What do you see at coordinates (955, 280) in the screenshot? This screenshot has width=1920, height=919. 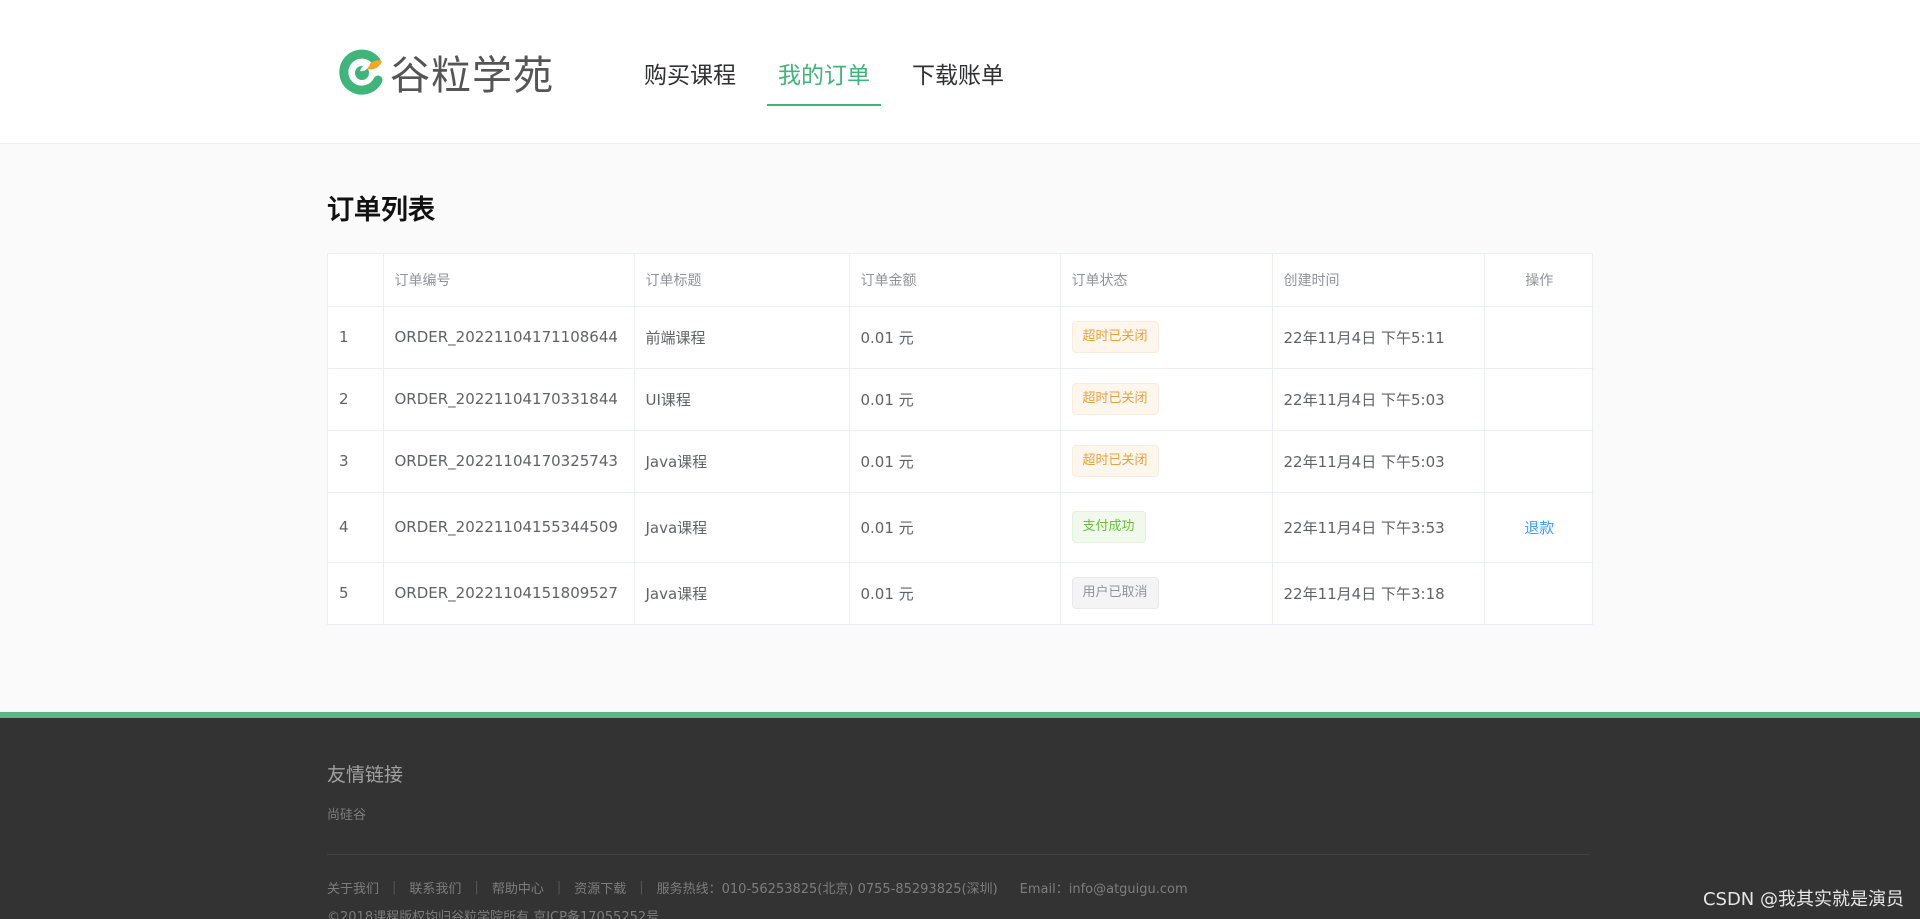 I see `column-header-amount: 订单金额` at bounding box center [955, 280].